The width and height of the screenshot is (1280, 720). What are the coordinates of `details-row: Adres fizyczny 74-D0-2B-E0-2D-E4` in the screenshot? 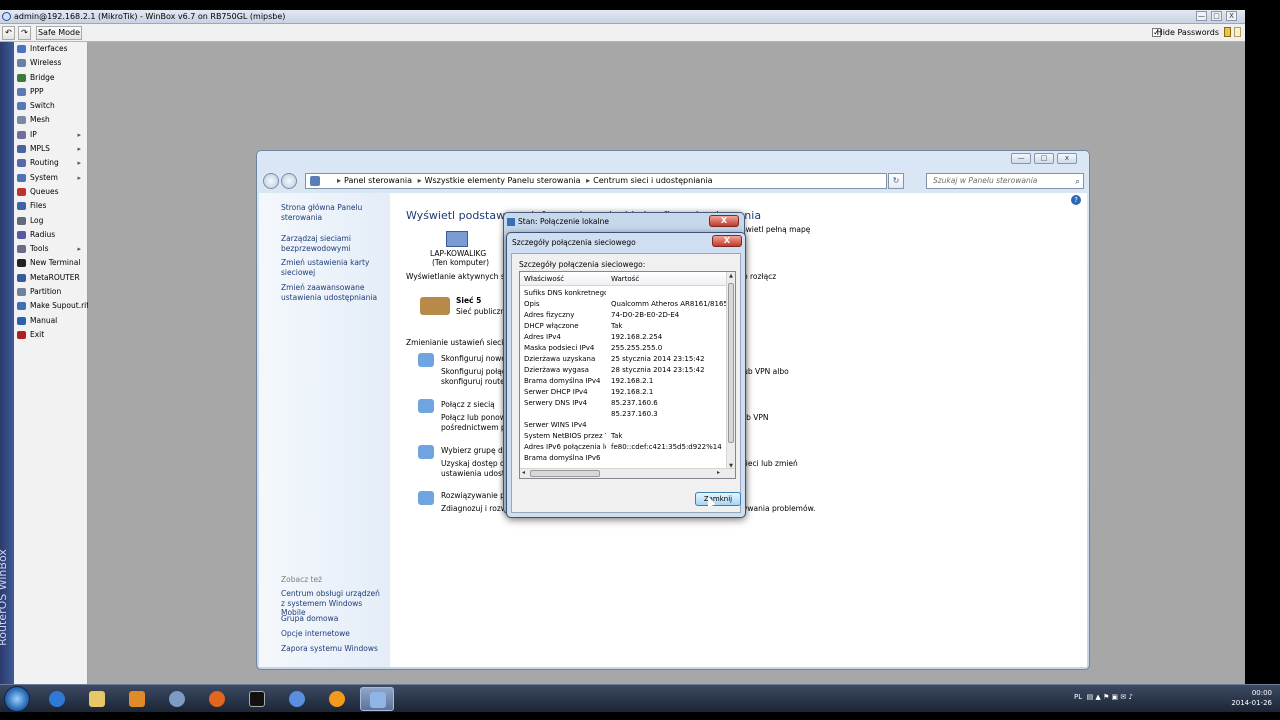 It's located at (624, 315).